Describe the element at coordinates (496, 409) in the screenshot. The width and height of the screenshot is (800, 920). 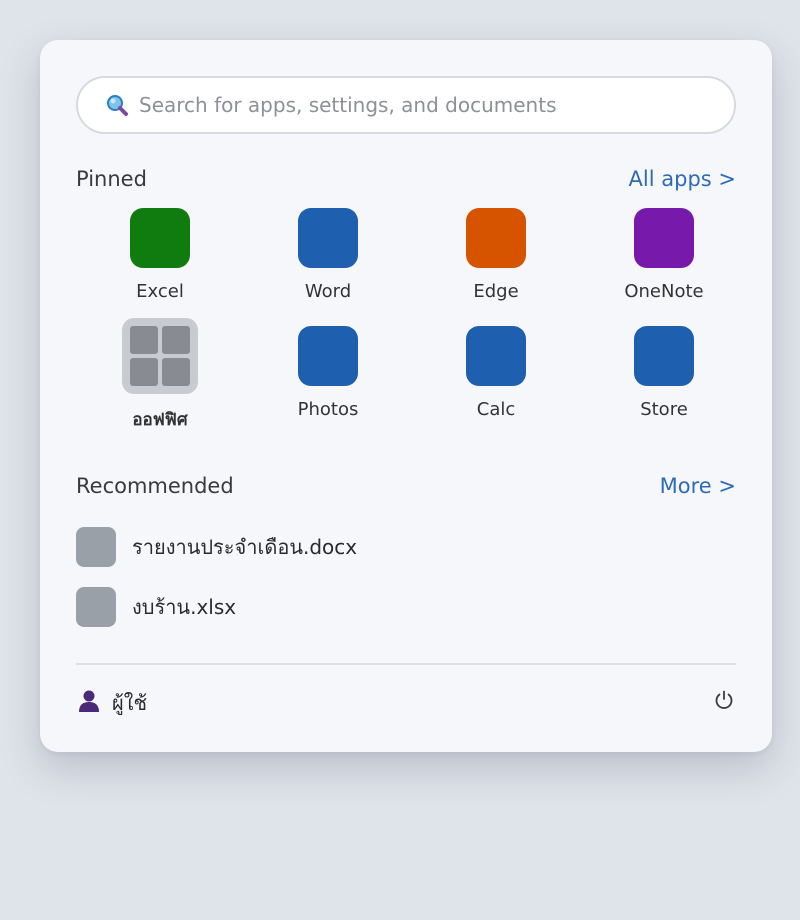
I see `app-label: Calc` at that location.